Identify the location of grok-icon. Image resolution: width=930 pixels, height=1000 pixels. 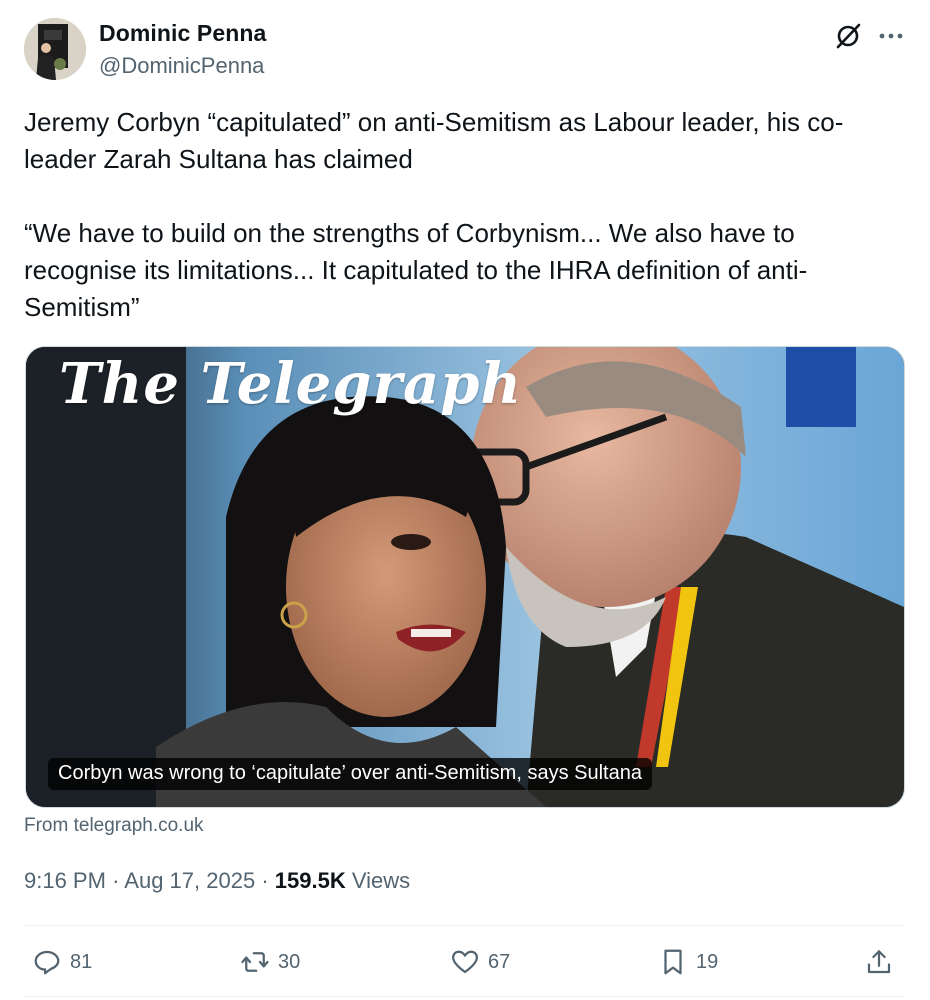
(848, 36).